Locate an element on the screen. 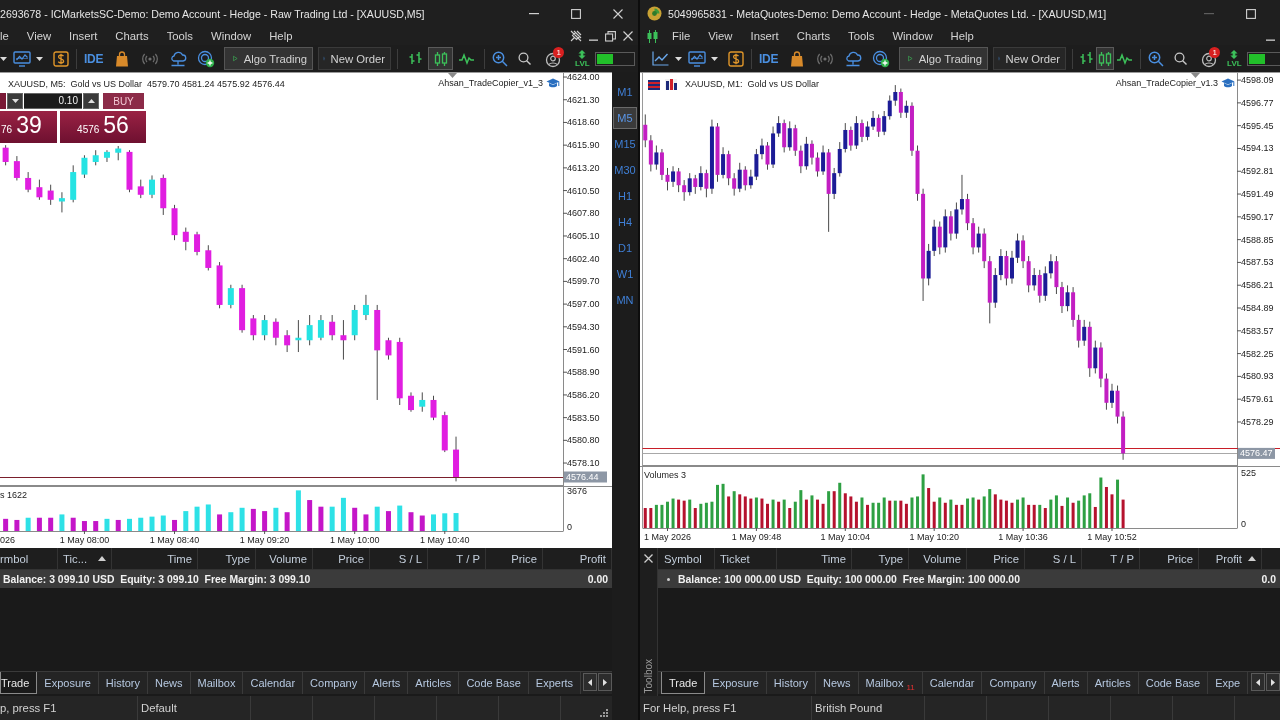 Image resolution: width=1280 pixels, height=720 pixels. tab: Mailbox is located at coordinates (217, 683).